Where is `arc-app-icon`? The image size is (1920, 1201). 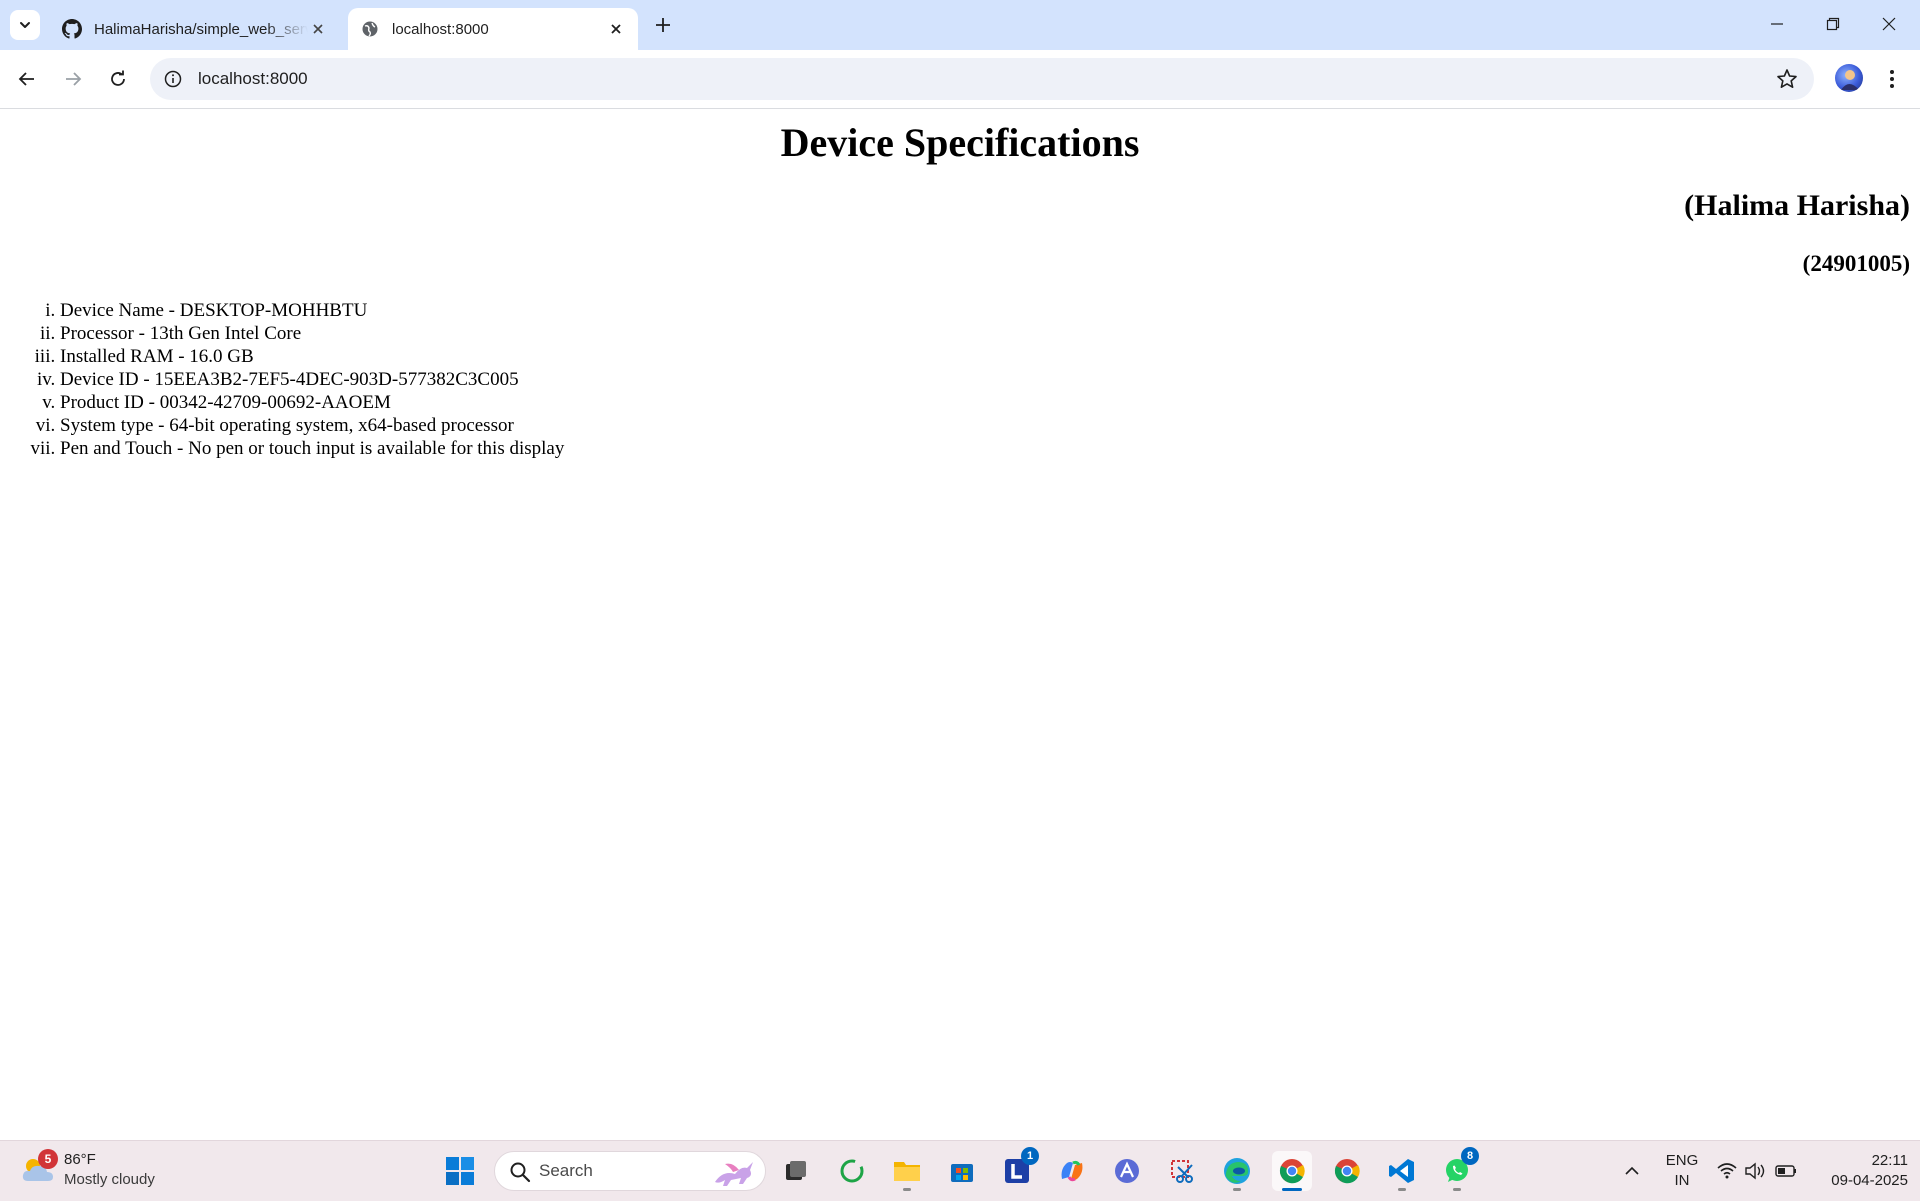 arc-app-icon is located at coordinates (1127, 1171).